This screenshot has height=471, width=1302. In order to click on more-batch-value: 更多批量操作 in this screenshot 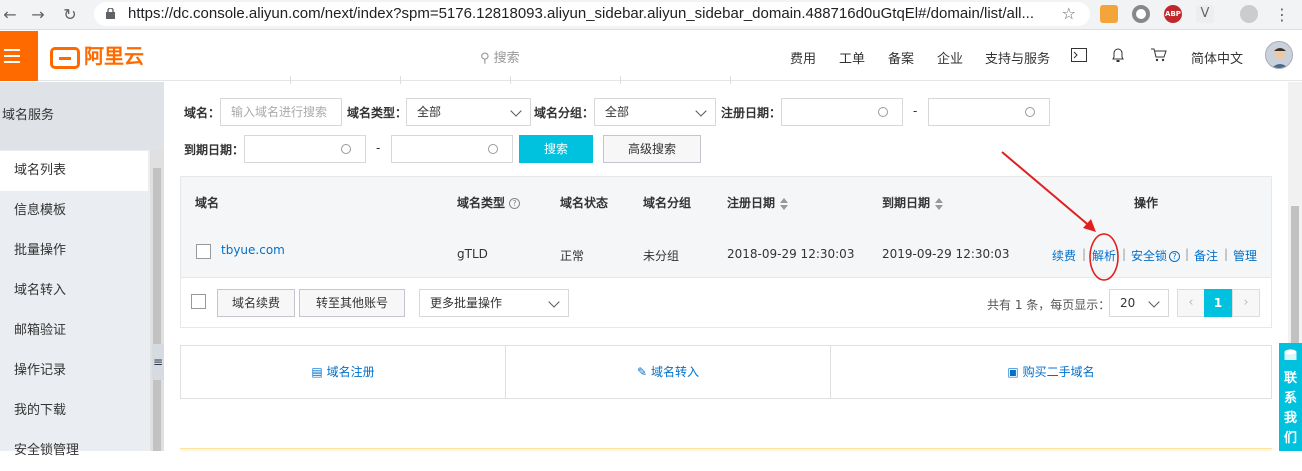, I will do `click(466, 303)`.